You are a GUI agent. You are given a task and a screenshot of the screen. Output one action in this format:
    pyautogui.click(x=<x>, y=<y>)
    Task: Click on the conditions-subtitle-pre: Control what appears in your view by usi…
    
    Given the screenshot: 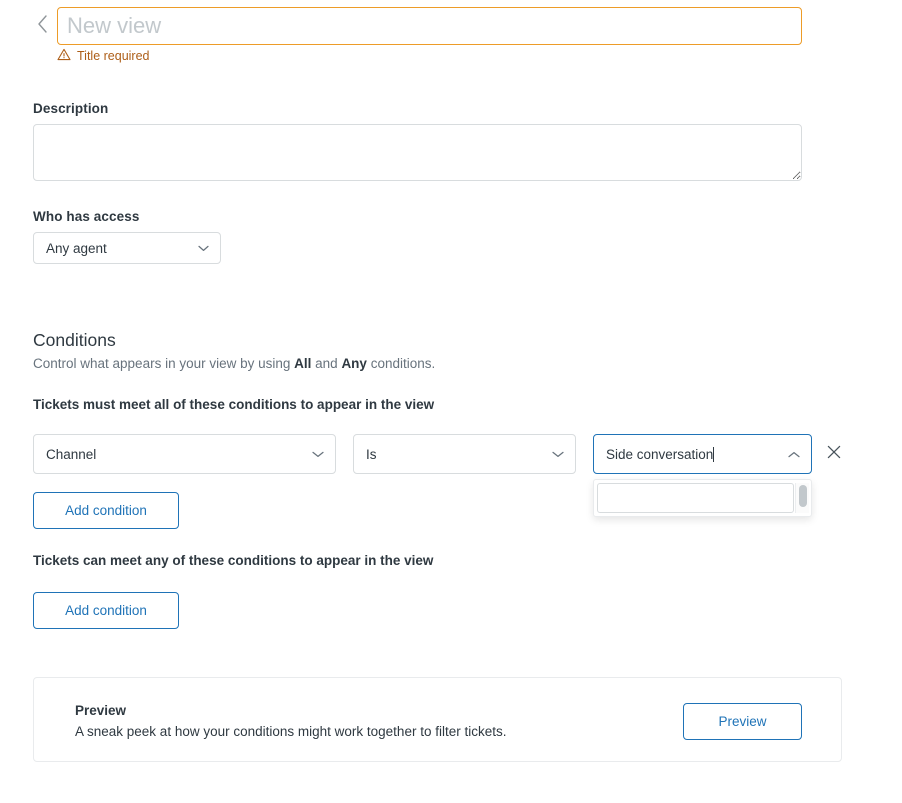 What is the action you would take?
    pyautogui.click(x=164, y=363)
    